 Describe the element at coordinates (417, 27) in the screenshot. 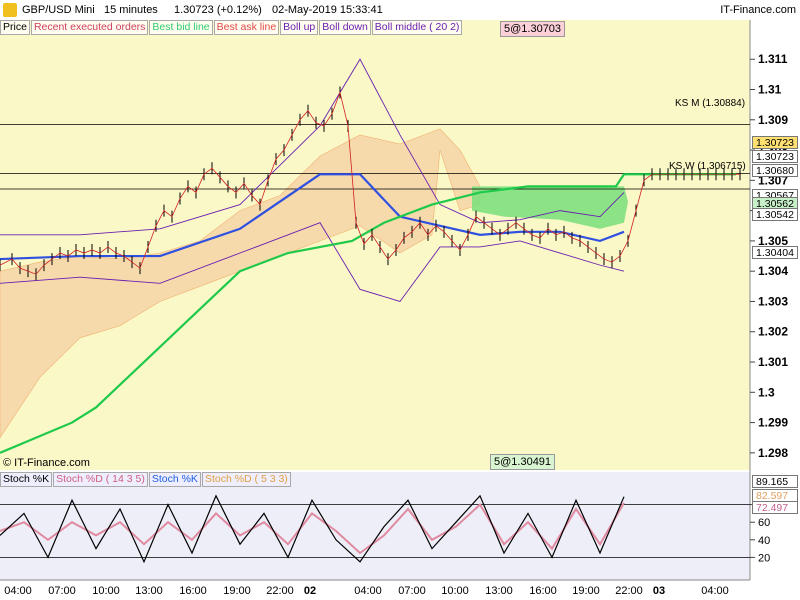

I see `legend-boll-middle: Boll middle ( 20 2)` at that location.